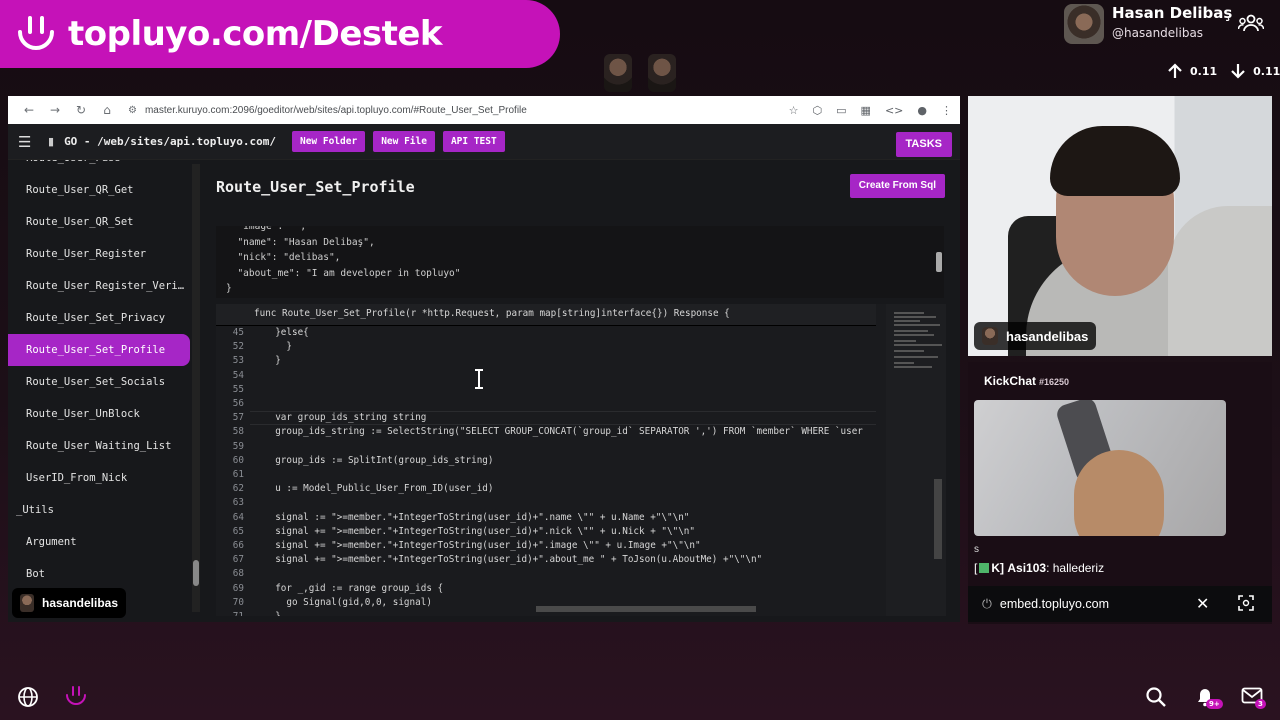  I want to click on sidebar-item: Route_User_Pass, so click(99, 167).